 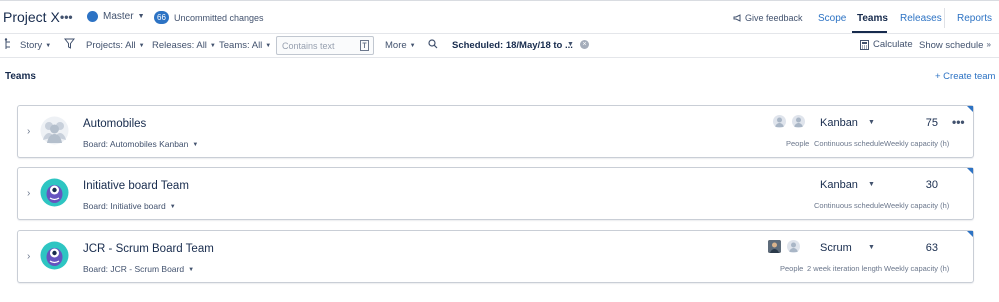 I want to click on team-name: JCR - Scrum Board Team, so click(x=148, y=249).